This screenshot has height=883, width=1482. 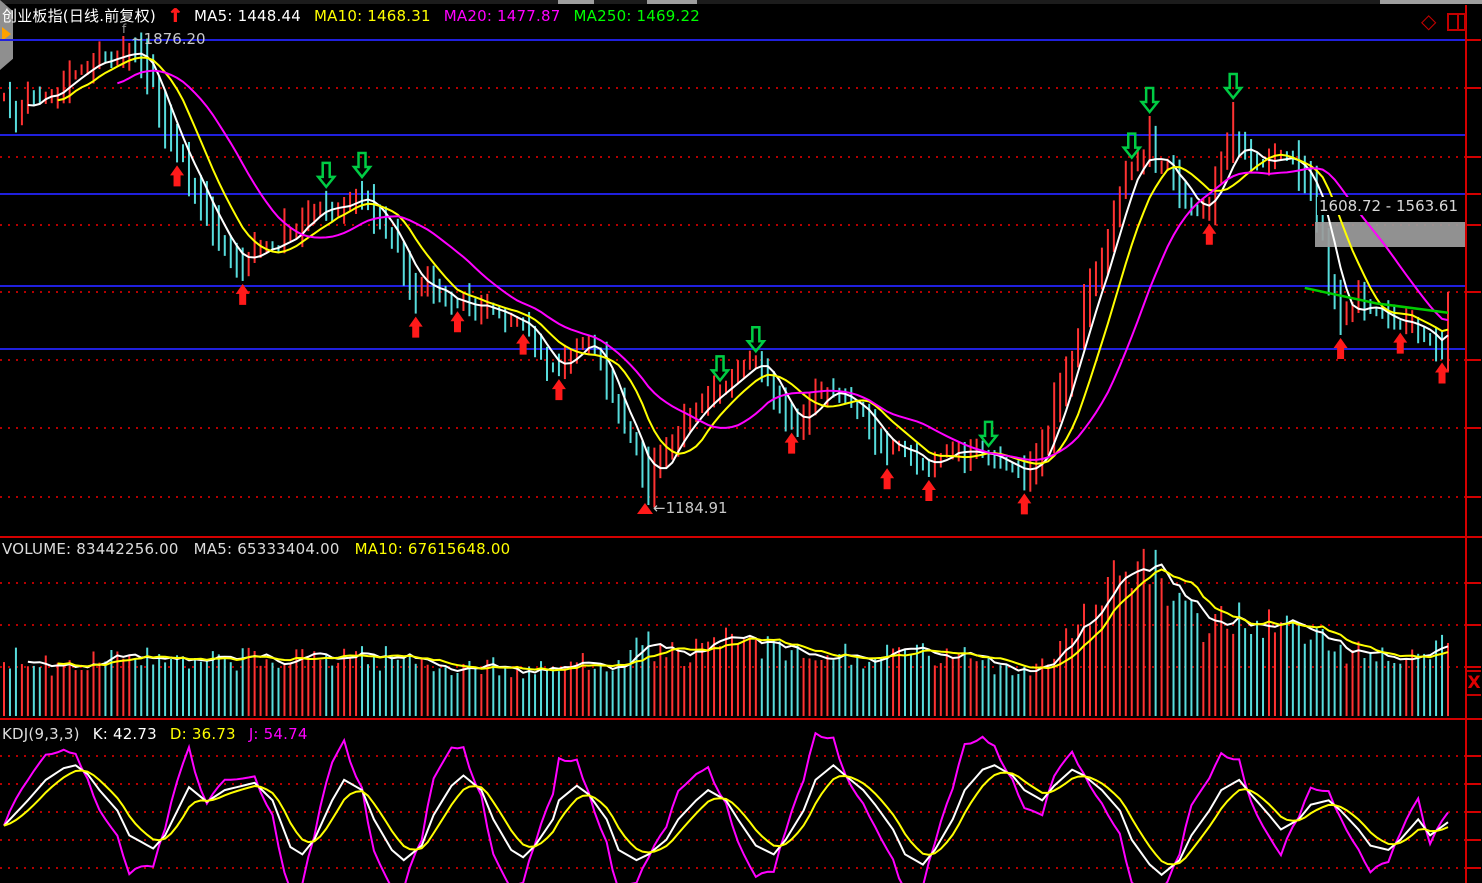 What do you see at coordinates (247, 15) in the screenshot?
I see `ma5-value: MA5: 1448.44` at bounding box center [247, 15].